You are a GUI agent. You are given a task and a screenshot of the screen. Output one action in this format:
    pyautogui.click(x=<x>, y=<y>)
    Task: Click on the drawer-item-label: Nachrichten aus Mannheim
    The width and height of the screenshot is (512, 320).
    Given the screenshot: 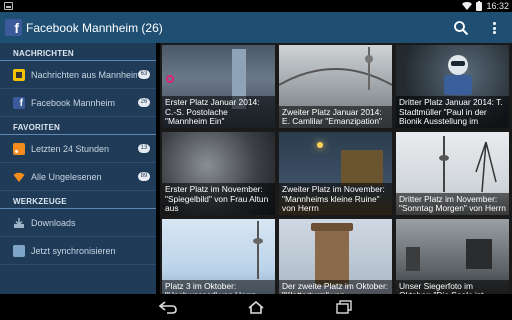 What is the action you would take?
    pyautogui.click(x=84, y=75)
    